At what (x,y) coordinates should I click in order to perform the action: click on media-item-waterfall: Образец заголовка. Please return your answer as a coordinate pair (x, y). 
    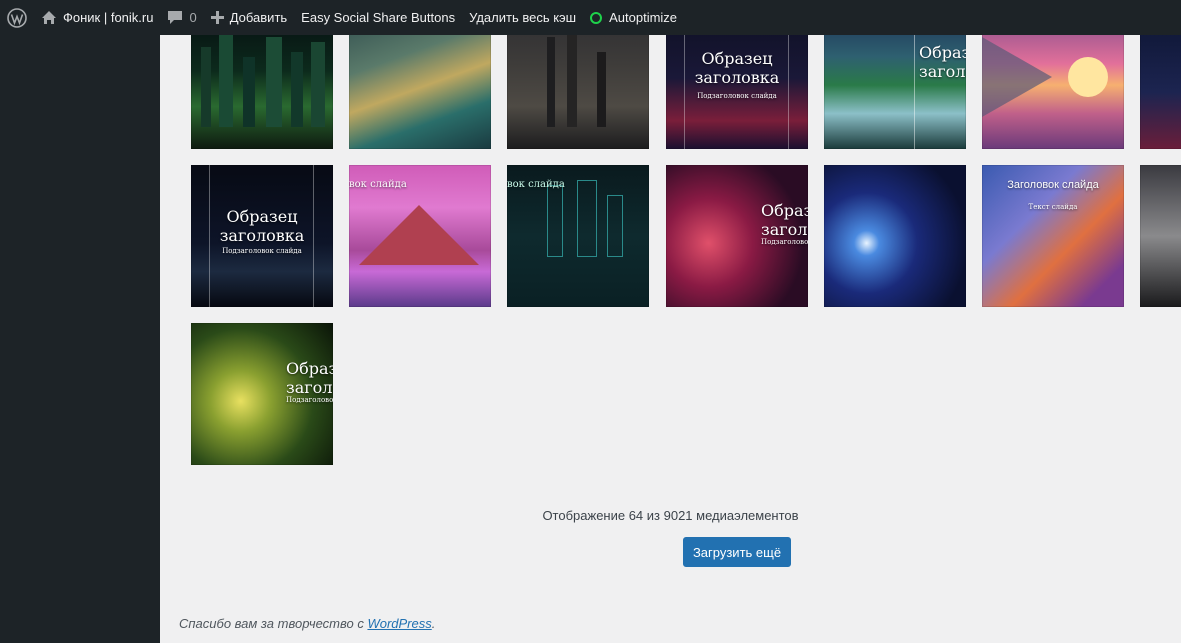
    Looking at the image, I should click on (895, 92).